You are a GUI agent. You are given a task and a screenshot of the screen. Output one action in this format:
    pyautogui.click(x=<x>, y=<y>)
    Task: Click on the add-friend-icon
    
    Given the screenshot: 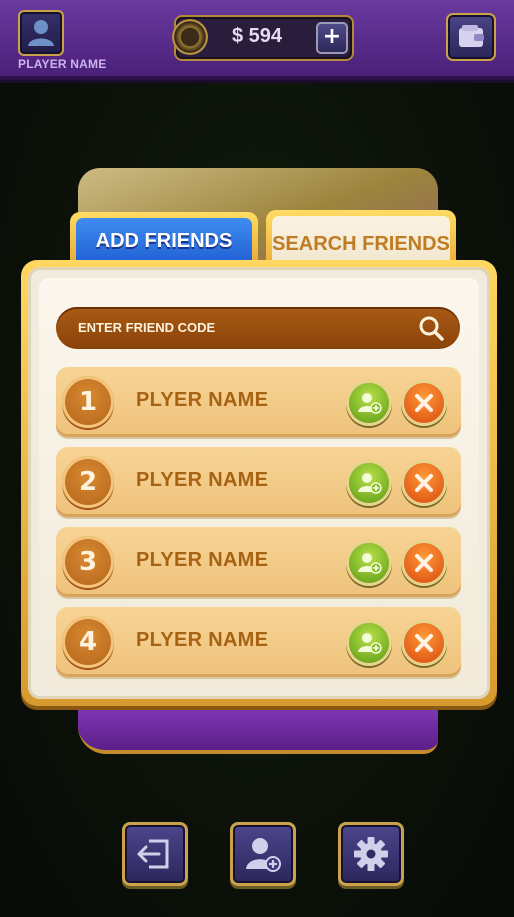 What is the action you would take?
    pyautogui.click(x=263, y=855)
    